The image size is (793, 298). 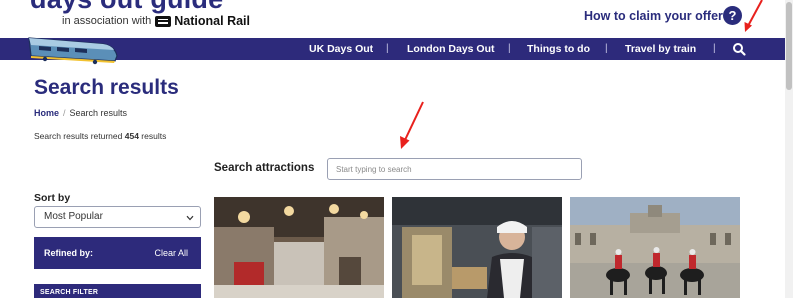 What do you see at coordinates (117, 217) in the screenshot?
I see `sort-select: Most Popular` at bounding box center [117, 217].